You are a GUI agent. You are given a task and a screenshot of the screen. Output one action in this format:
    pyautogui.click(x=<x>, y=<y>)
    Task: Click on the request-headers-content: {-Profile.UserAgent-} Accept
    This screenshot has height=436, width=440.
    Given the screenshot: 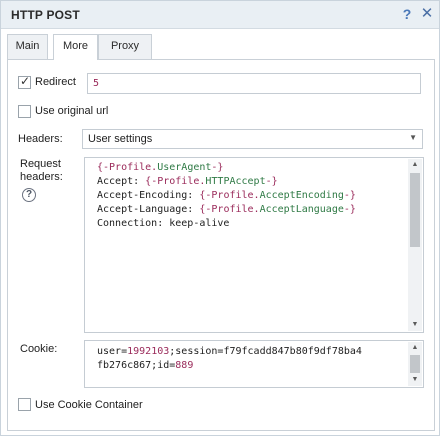 What is the action you would take?
    pyautogui.click(x=252, y=196)
    